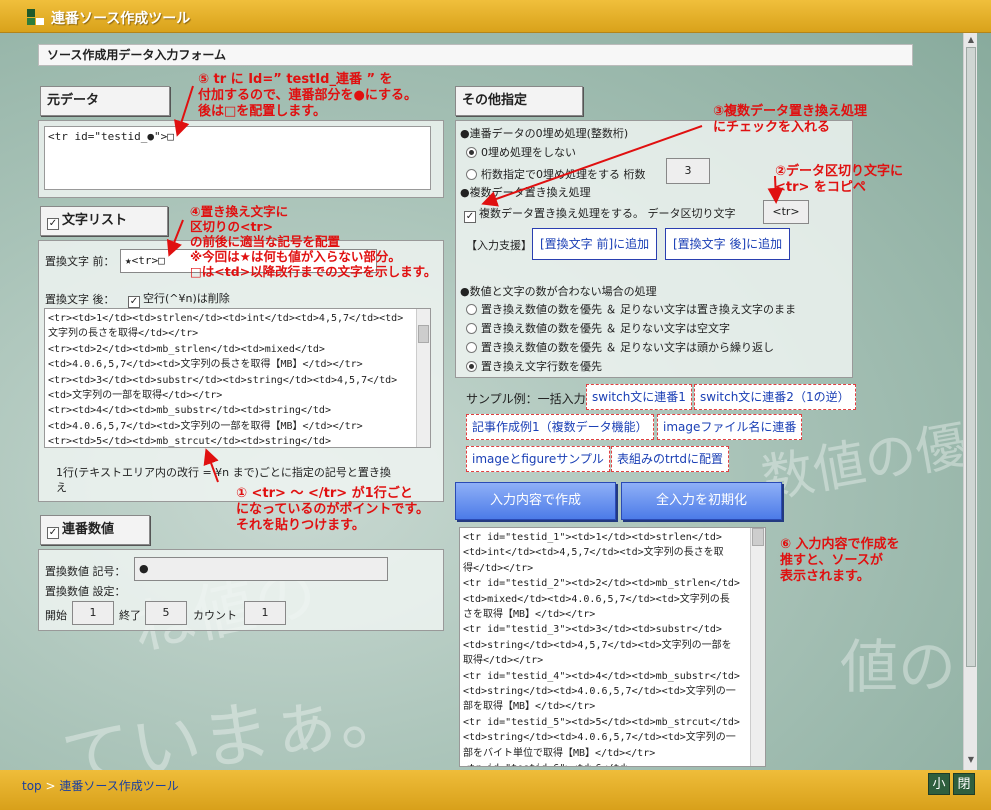 The height and width of the screenshot is (810, 991). Describe the element at coordinates (595, 244) in the screenshot. I see `add-before-button: [置換文字 前]に追加` at that location.